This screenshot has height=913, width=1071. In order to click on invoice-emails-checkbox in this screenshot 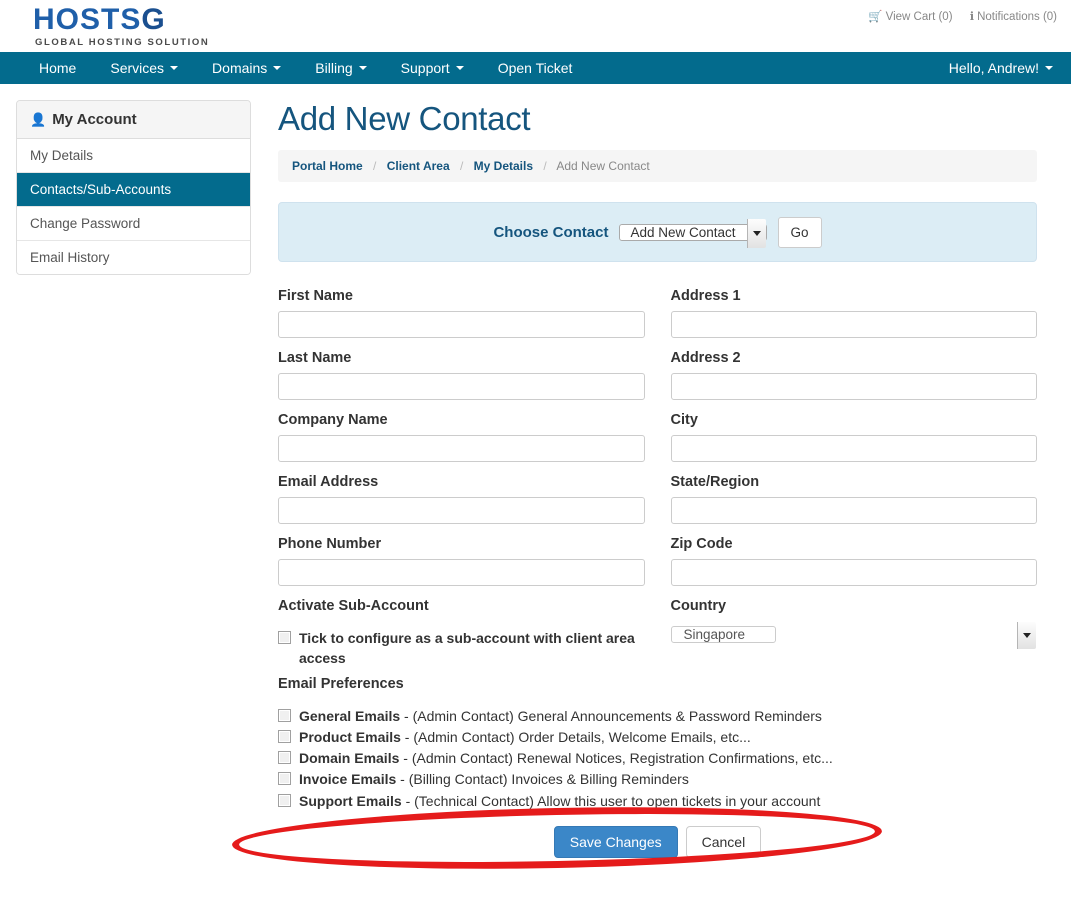, I will do `click(284, 779)`.